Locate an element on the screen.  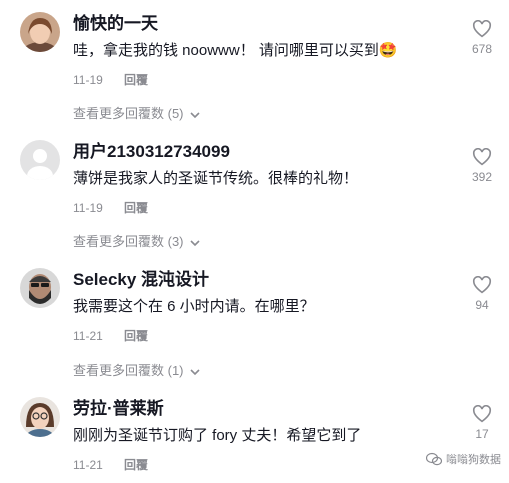
username: 用户2130312734099 is located at coordinates (151, 152).